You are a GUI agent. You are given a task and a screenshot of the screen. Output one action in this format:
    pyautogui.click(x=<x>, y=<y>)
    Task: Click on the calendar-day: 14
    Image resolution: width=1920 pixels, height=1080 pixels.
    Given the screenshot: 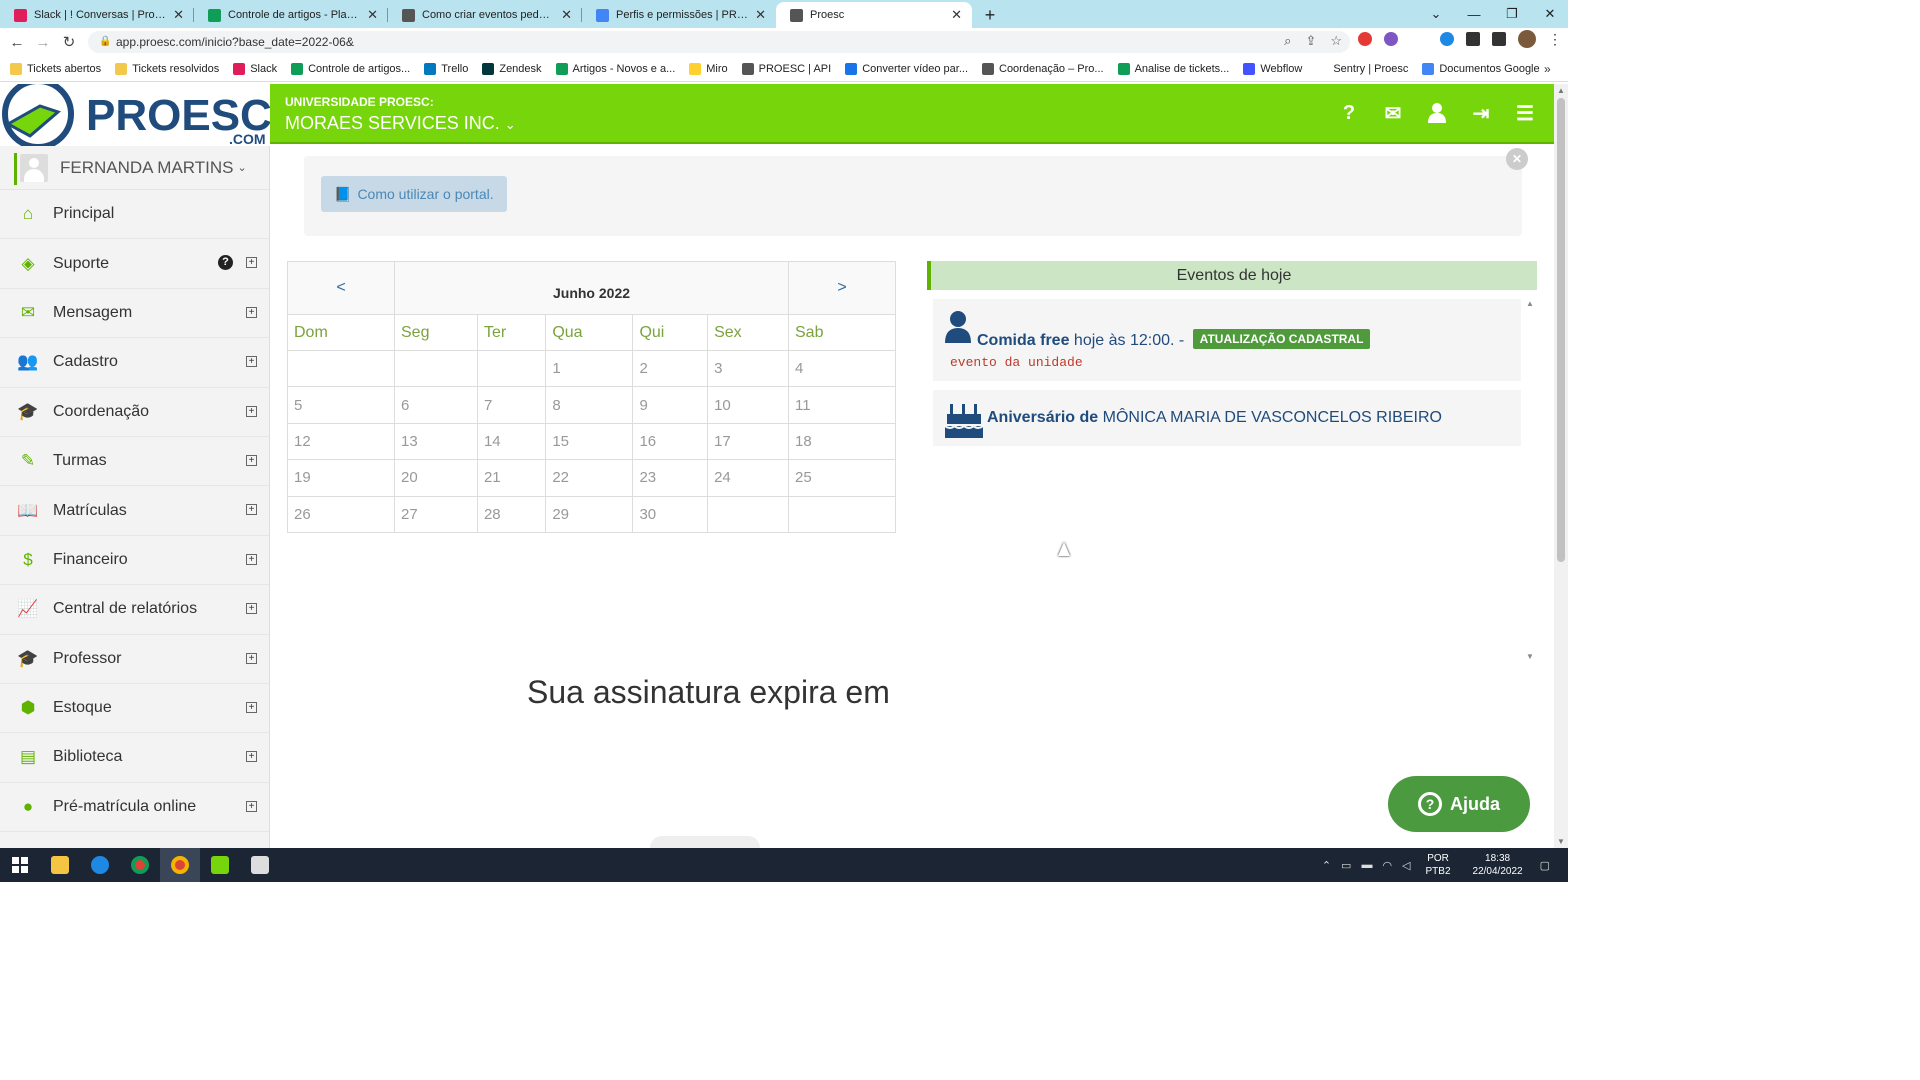 What is the action you would take?
    pyautogui.click(x=511, y=441)
    